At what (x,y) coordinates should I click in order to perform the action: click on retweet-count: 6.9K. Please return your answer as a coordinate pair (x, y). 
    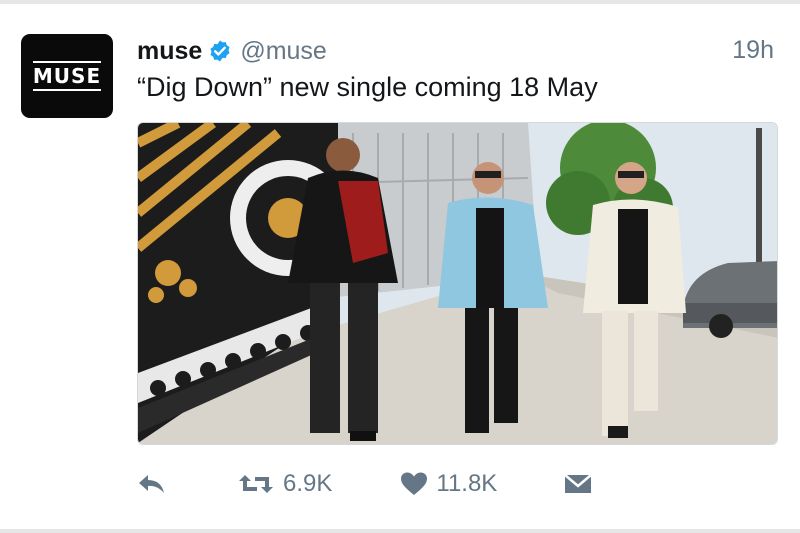
    Looking at the image, I should click on (308, 483).